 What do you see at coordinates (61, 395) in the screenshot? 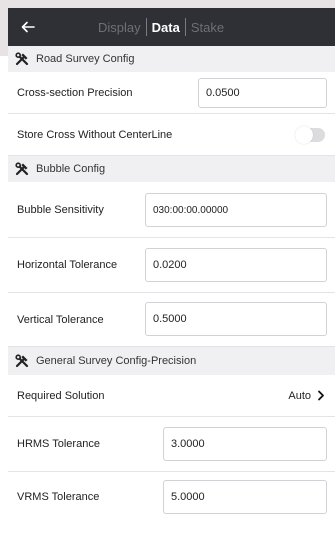
I see `required-solution-label: Required Solution` at bounding box center [61, 395].